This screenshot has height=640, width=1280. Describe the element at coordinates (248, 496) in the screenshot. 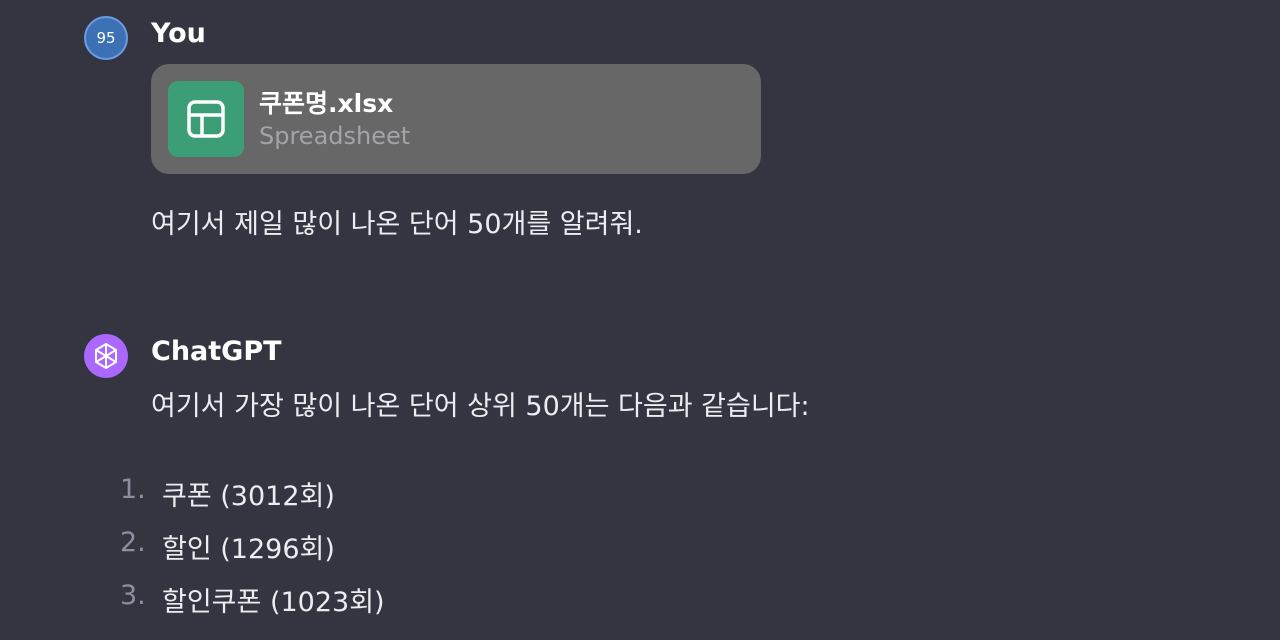

I see `list-item-text: 쿠폰 (3012회)` at that location.